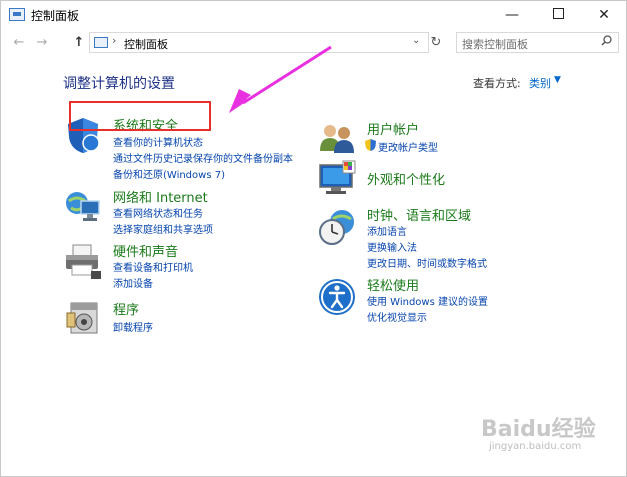  What do you see at coordinates (538, 429) in the screenshot?
I see `watermark-text: Baidu经验` at bounding box center [538, 429].